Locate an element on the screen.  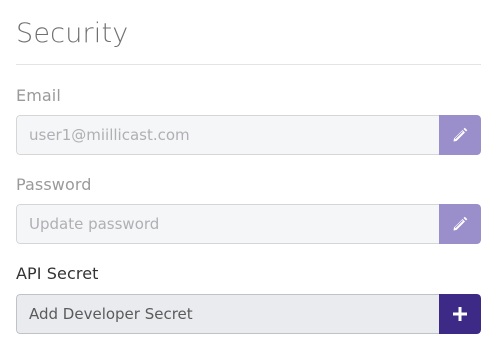
email-field-group: user1@miillicast.com is located at coordinates (248, 135).